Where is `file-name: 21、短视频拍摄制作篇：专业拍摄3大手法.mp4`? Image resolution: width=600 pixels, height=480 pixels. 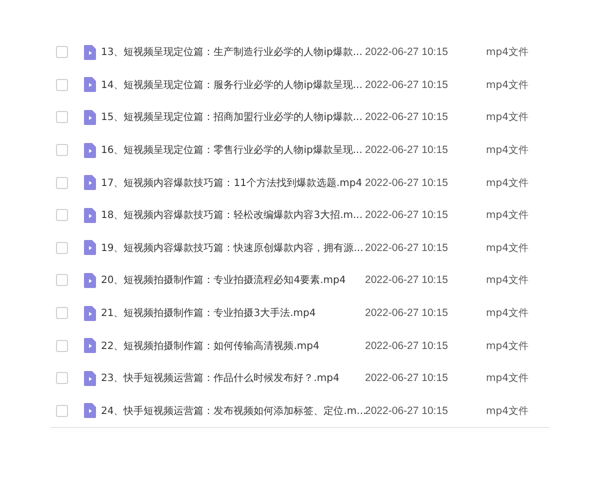 file-name: 21、短视频拍摄制作篇：专业拍摄3大手法.mp4 is located at coordinates (232, 313).